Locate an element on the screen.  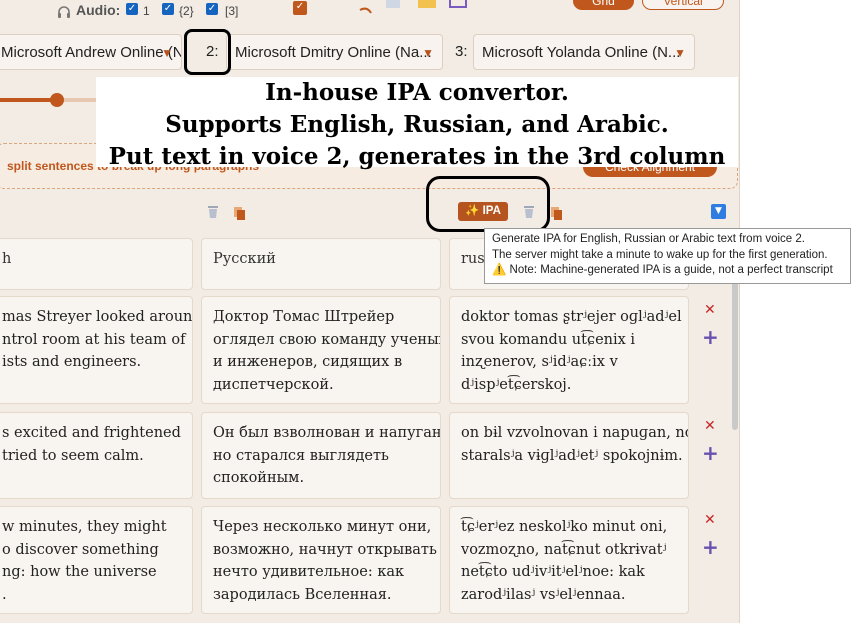
audio-checkbox-2-label: {2} is located at coordinates (186, 11).